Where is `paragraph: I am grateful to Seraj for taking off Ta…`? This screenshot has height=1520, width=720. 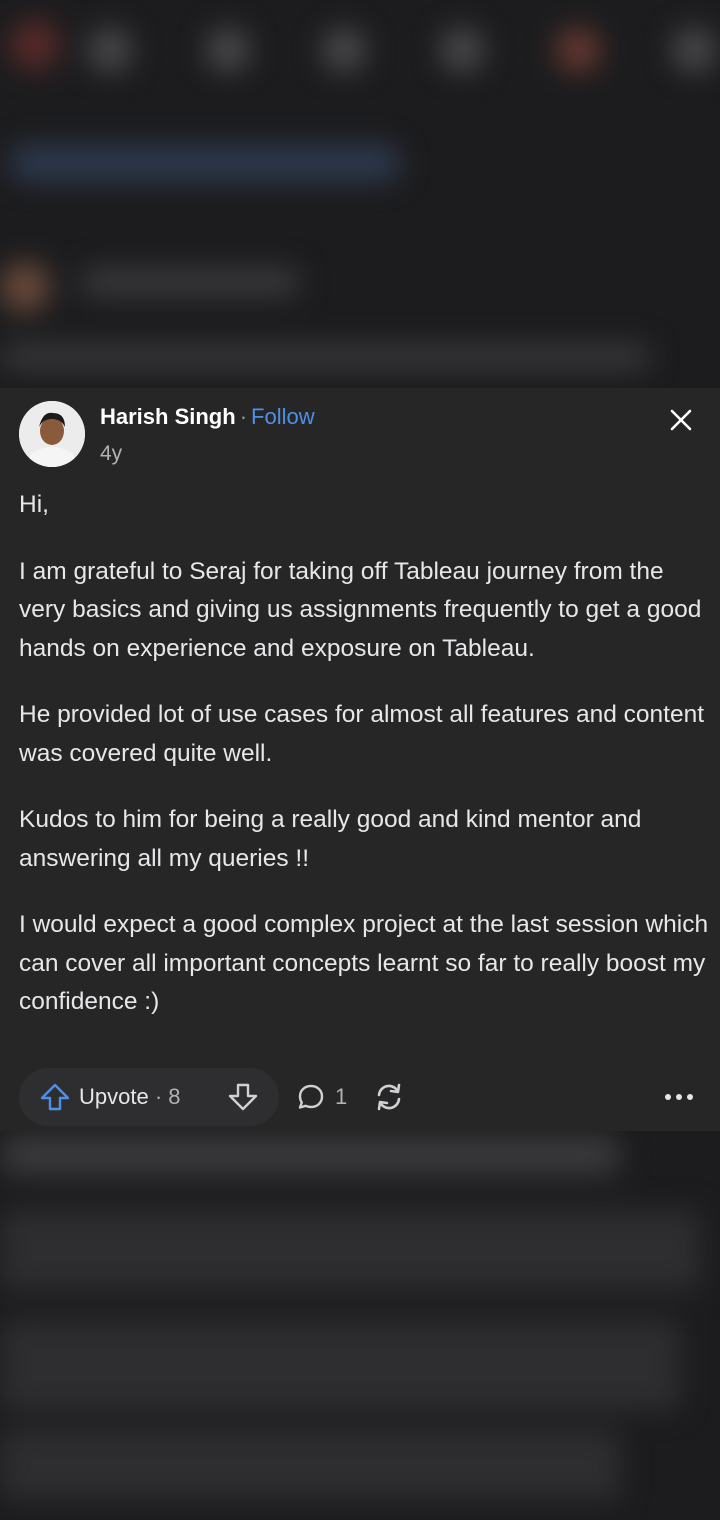
paragraph: I am grateful to Seraj for taking off Ta… is located at coordinates (360, 609).